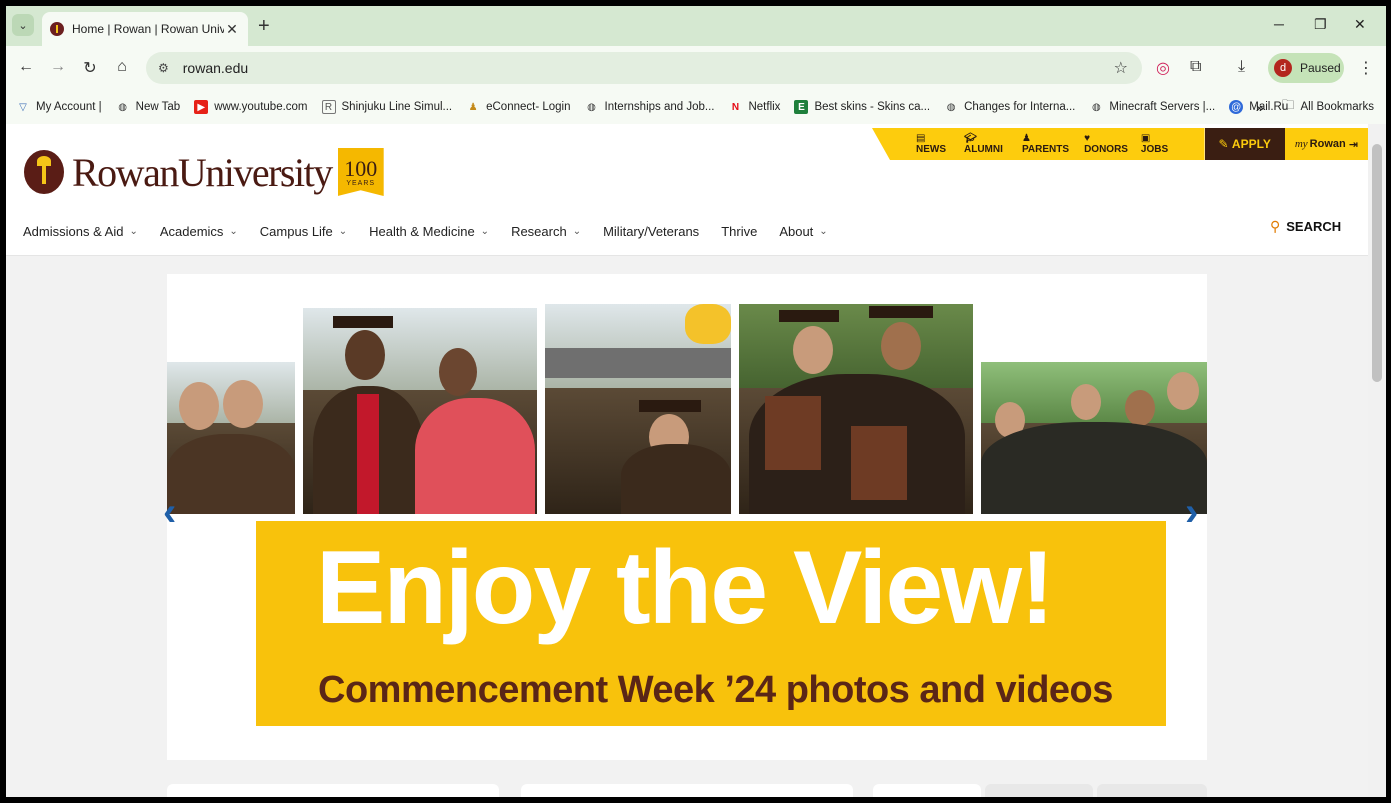 The height and width of the screenshot is (803, 1391). What do you see at coordinates (303, 231) in the screenshot?
I see `nav-campus-life: Campus Life ⌄` at bounding box center [303, 231].